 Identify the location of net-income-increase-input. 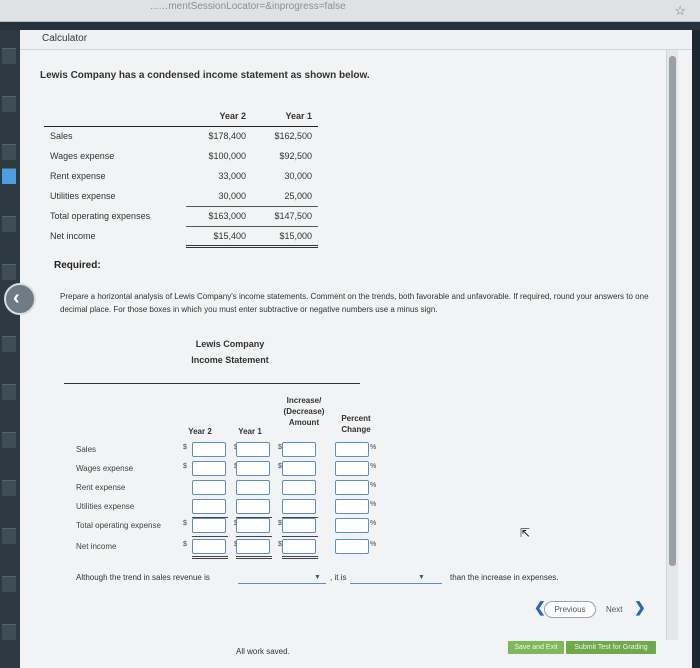
(299, 546).